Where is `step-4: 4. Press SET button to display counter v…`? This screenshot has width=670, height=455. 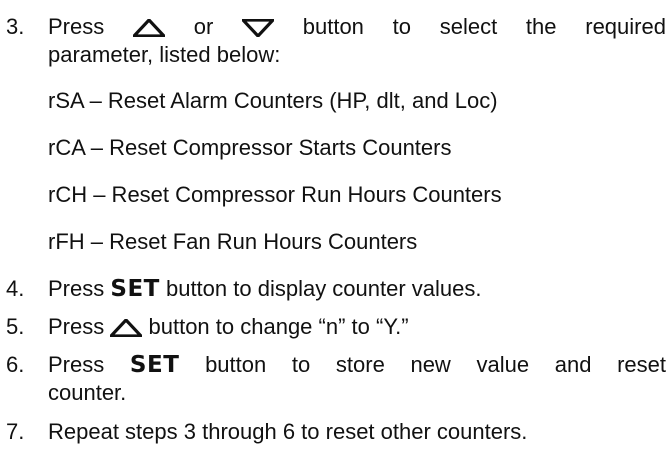 step-4: 4. Press SET button to display counter v… is located at coordinates (336, 289).